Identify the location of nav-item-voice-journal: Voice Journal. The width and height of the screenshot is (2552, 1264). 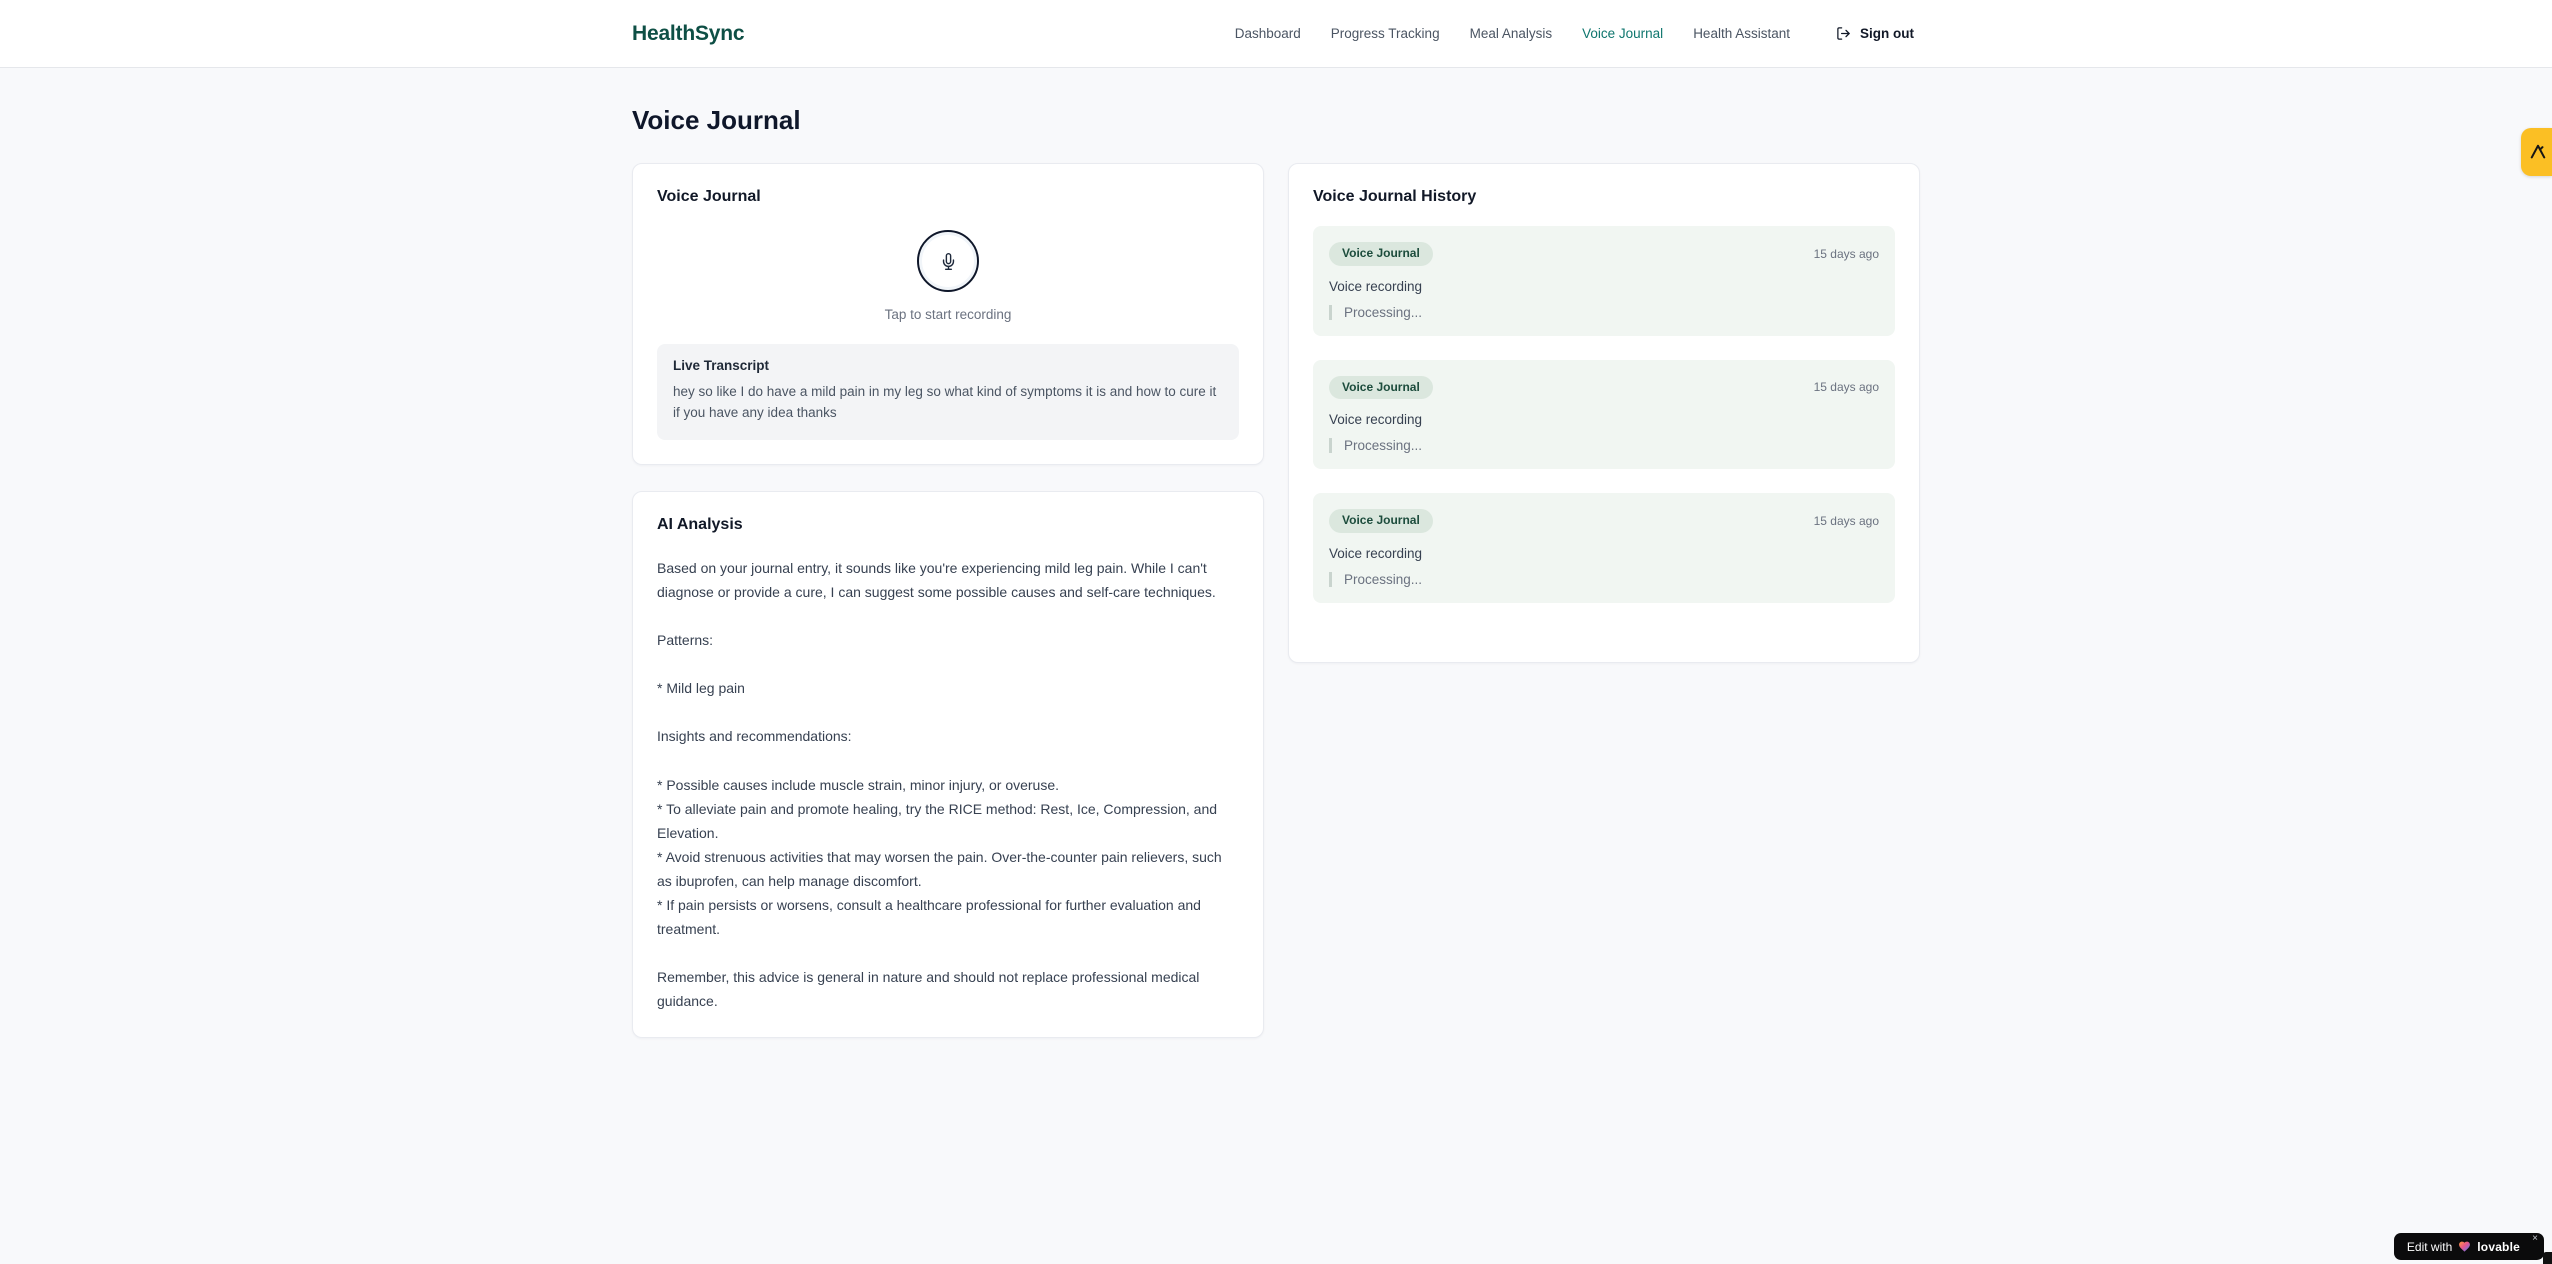
(1622, 33).